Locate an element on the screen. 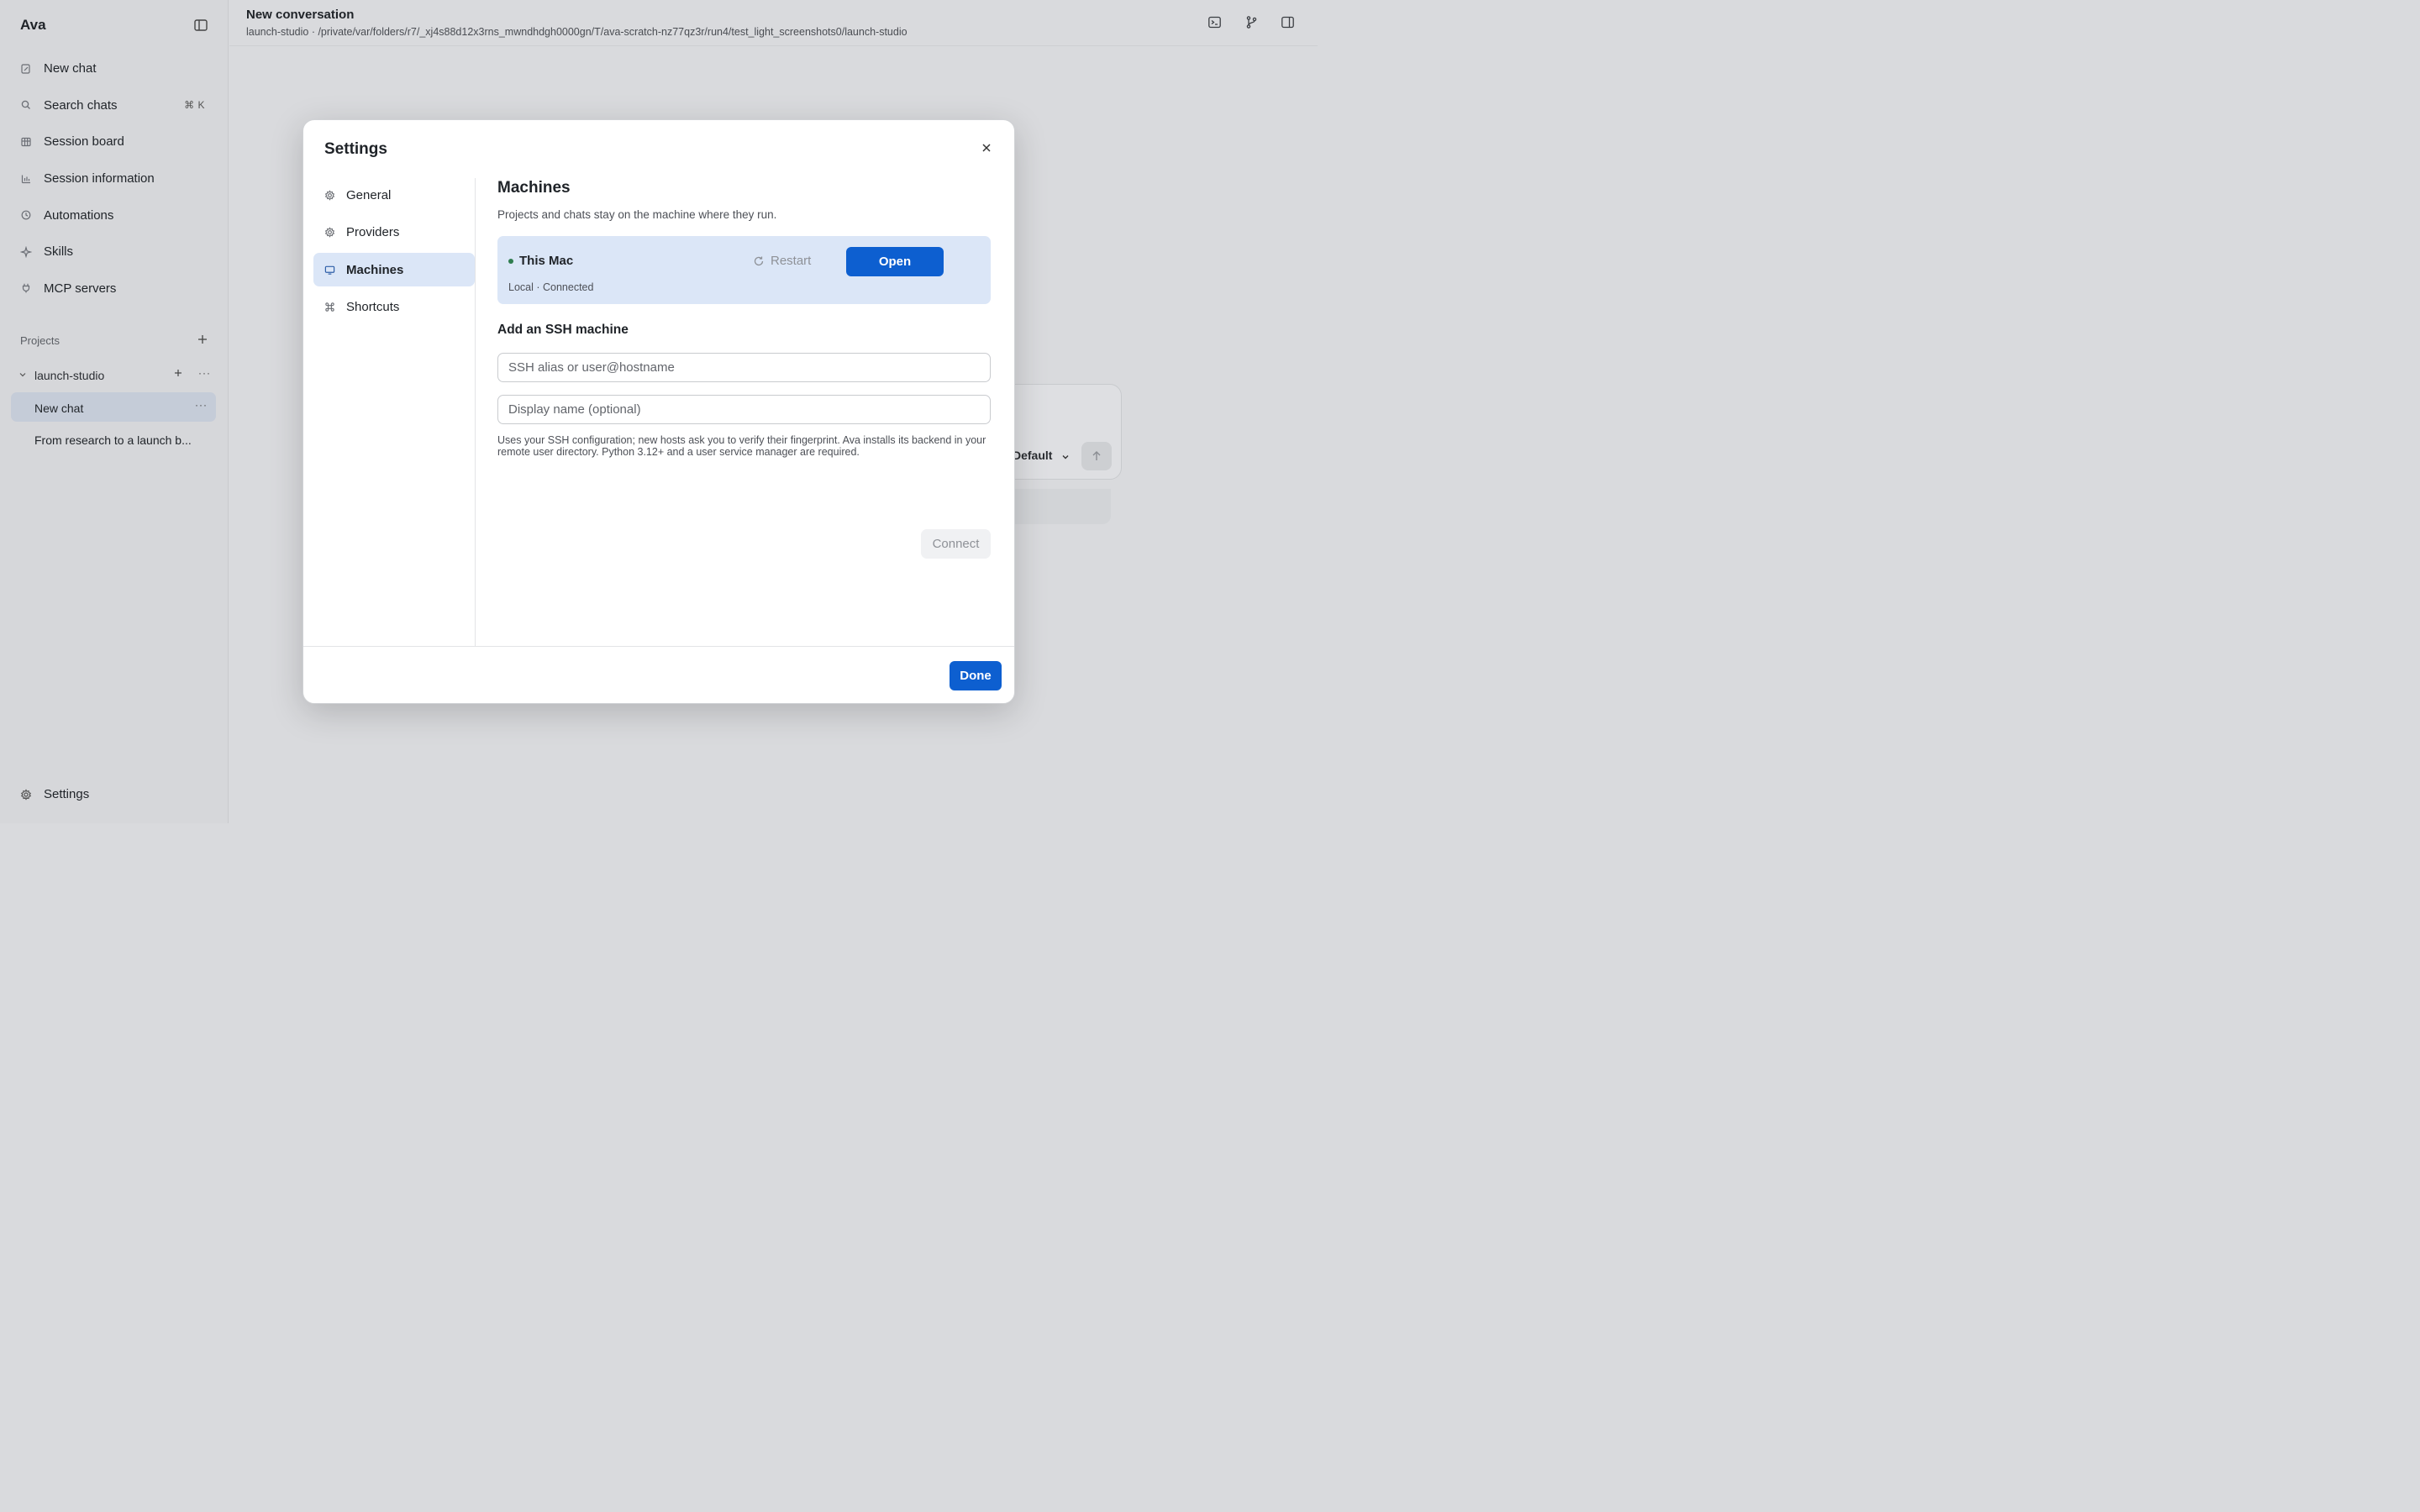  sidebar-item-label: Session information is located at coordinates (99, 178).